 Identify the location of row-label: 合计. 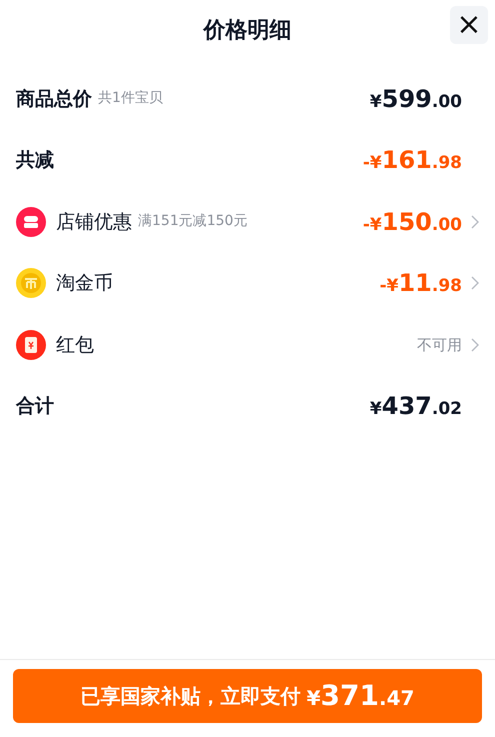
(35, 406).